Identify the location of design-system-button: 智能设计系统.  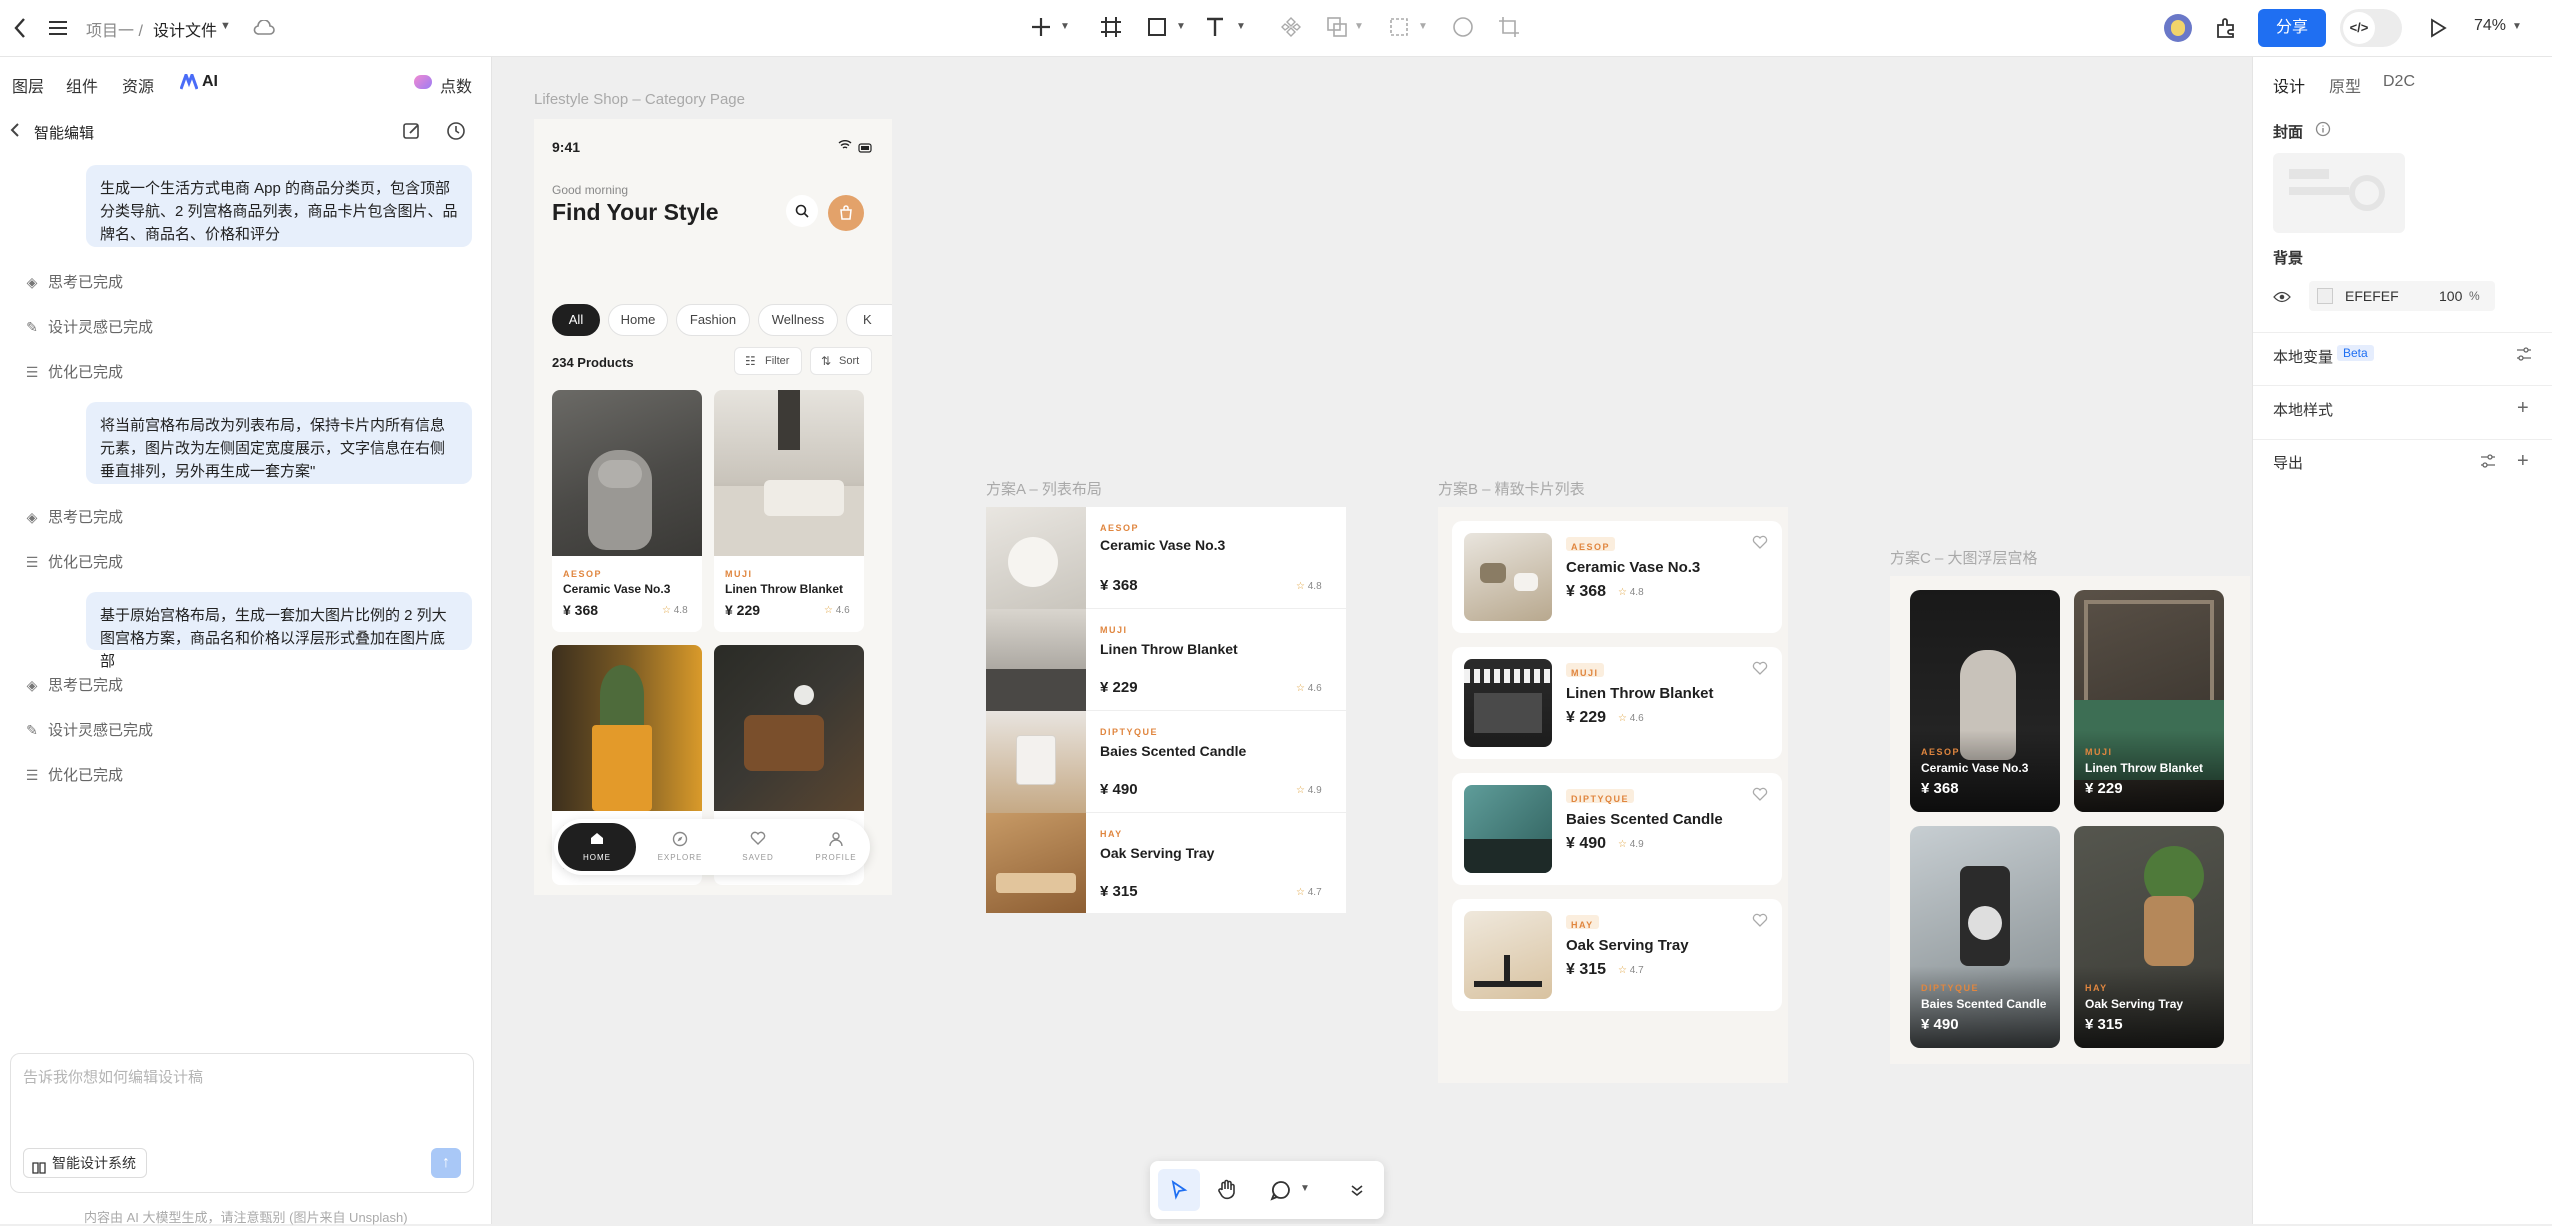
(85, 1163).